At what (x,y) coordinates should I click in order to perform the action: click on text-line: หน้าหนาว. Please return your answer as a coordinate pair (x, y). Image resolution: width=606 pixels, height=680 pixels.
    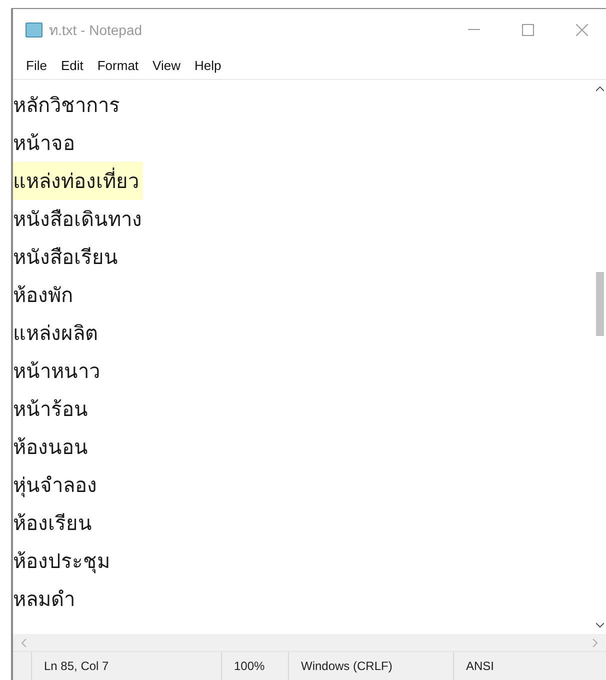
    Looking at the image, I should click on (57, 371).